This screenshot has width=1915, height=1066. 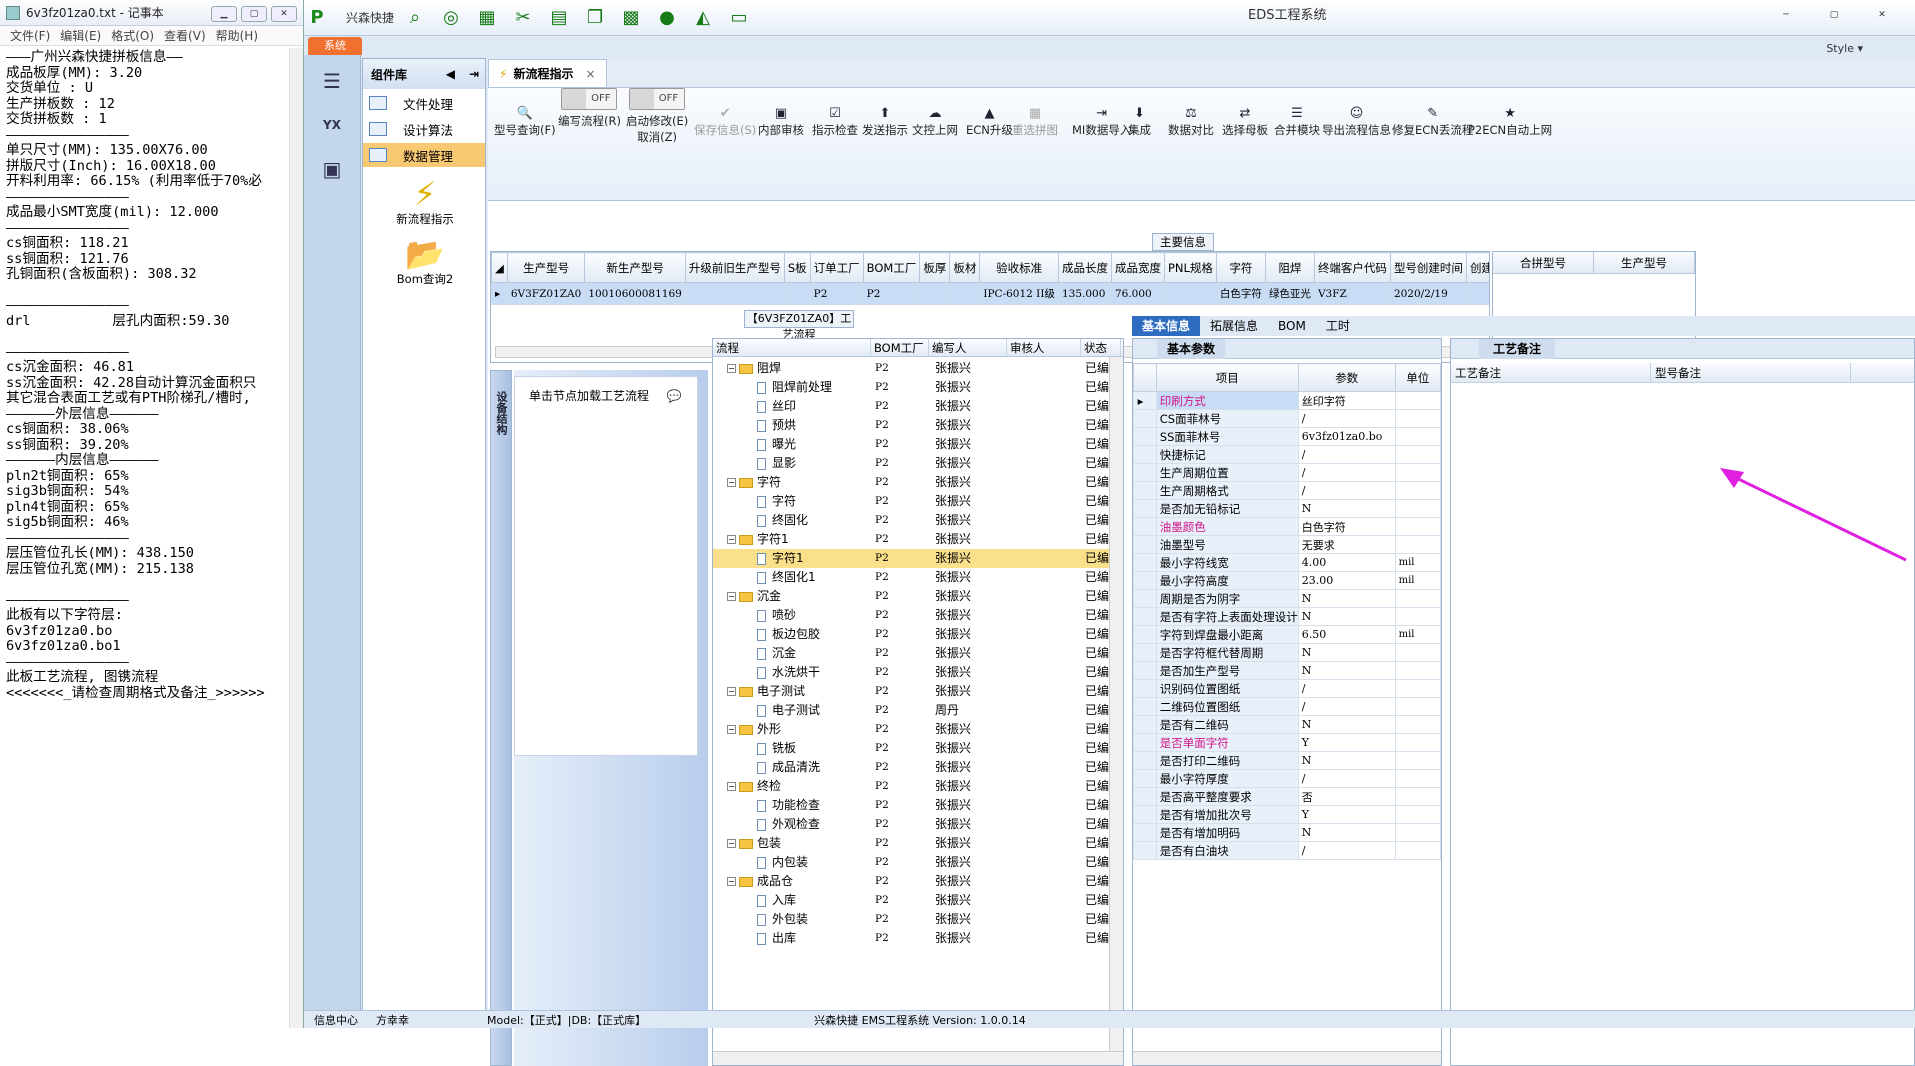 What do you see at coordinates (1287, 544) in the screenshot?
I see `table-row: 油墨型号 无要求` at bounding box center [1287, 544].